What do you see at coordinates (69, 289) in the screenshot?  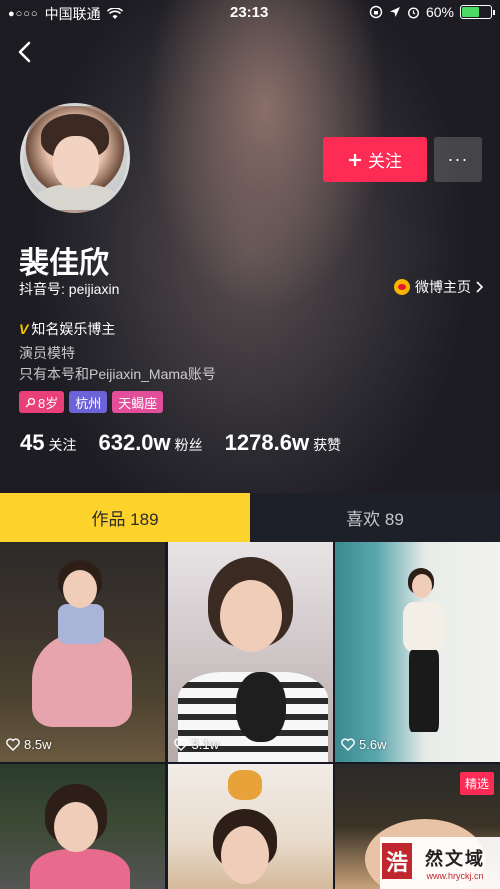 I see `douyin-id: 抖音号: peijiaxin` at bounding box center [69, 289].